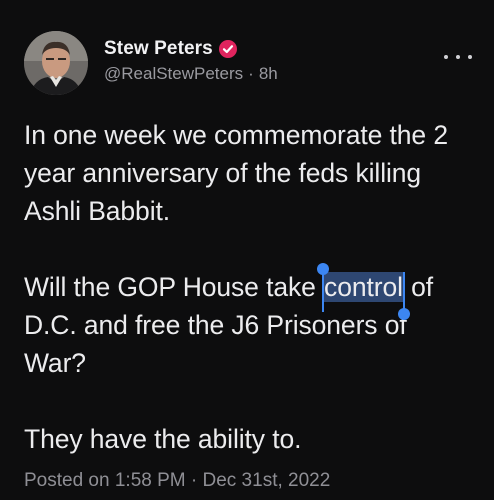 The height and width of the screenshot is (500, 494). I want to click on avatar, so click(56, 63).